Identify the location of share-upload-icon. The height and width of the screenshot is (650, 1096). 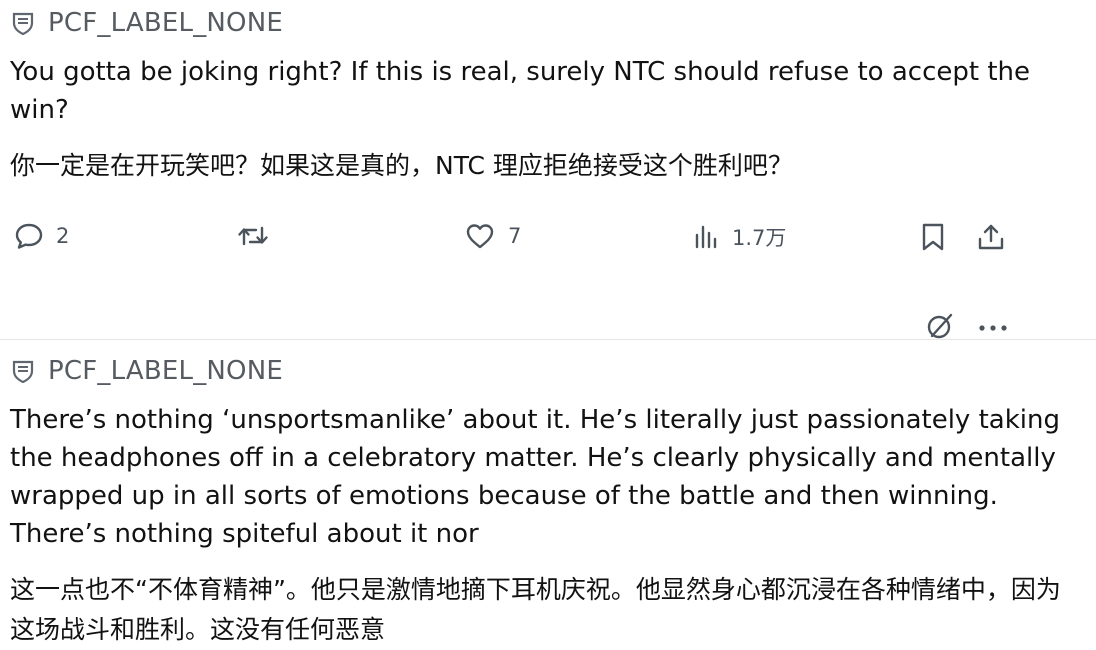
(991, 237).